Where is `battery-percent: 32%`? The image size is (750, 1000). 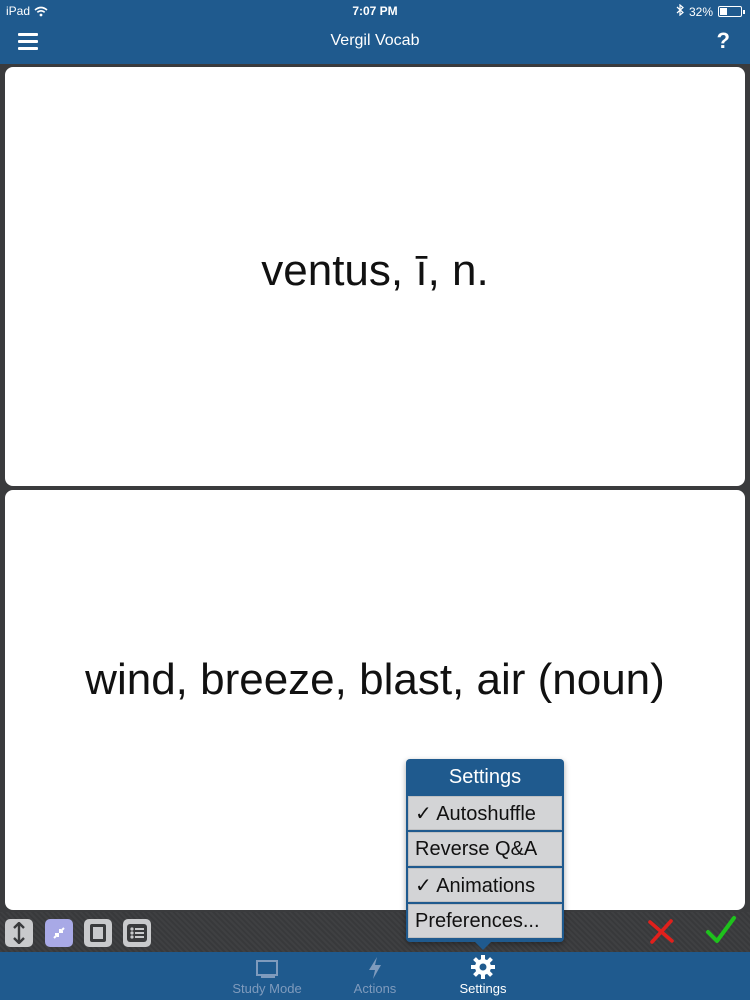 battery-percent: 32% is located at coordinates (700, 11).